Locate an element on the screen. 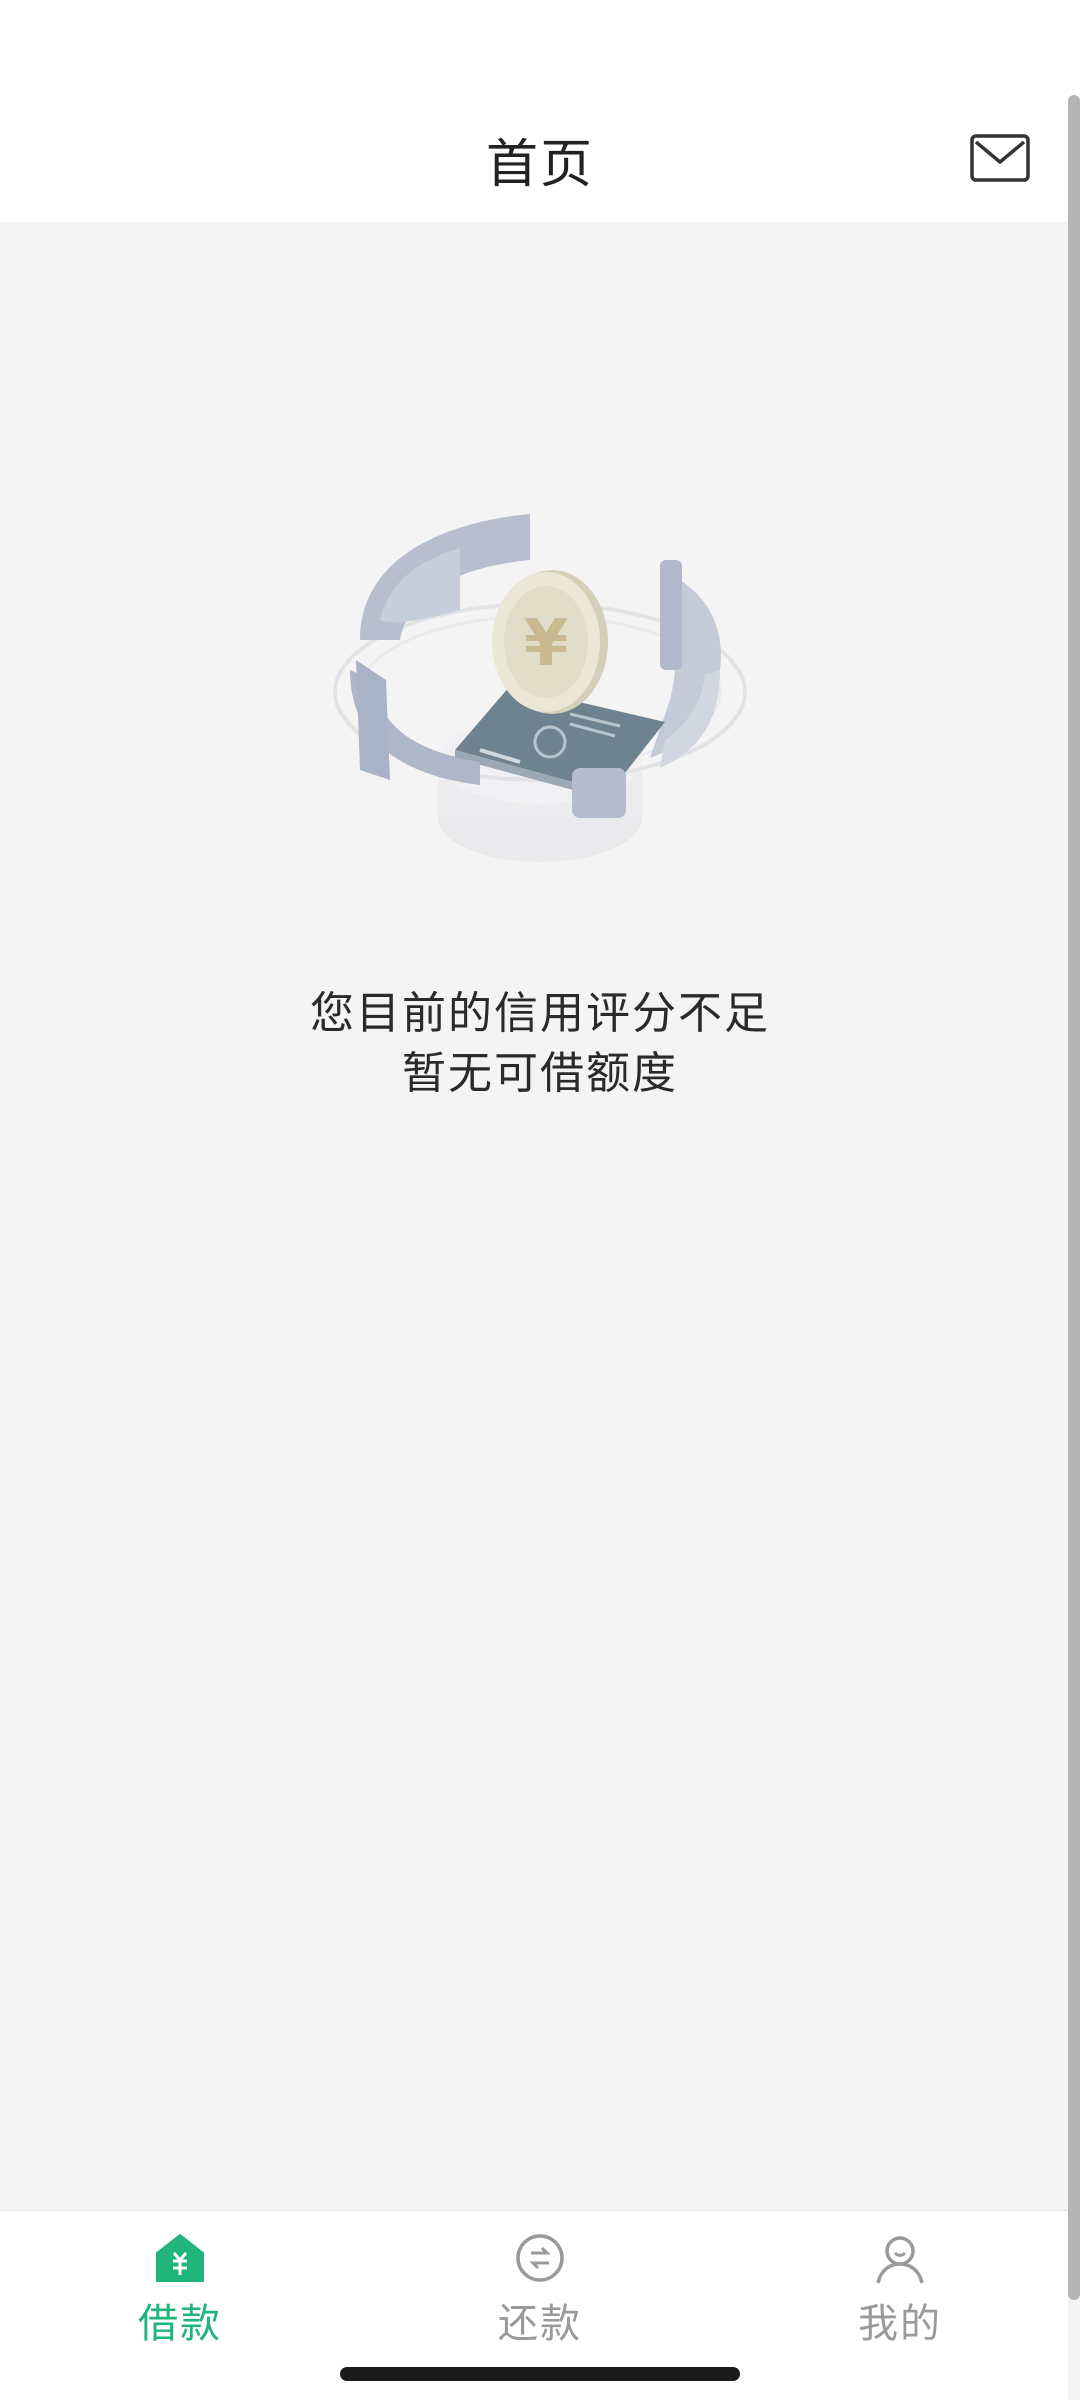 The height and width of the screenshot is (2400, 1080). top-header: 首页 is located at coordinates (540, 157).